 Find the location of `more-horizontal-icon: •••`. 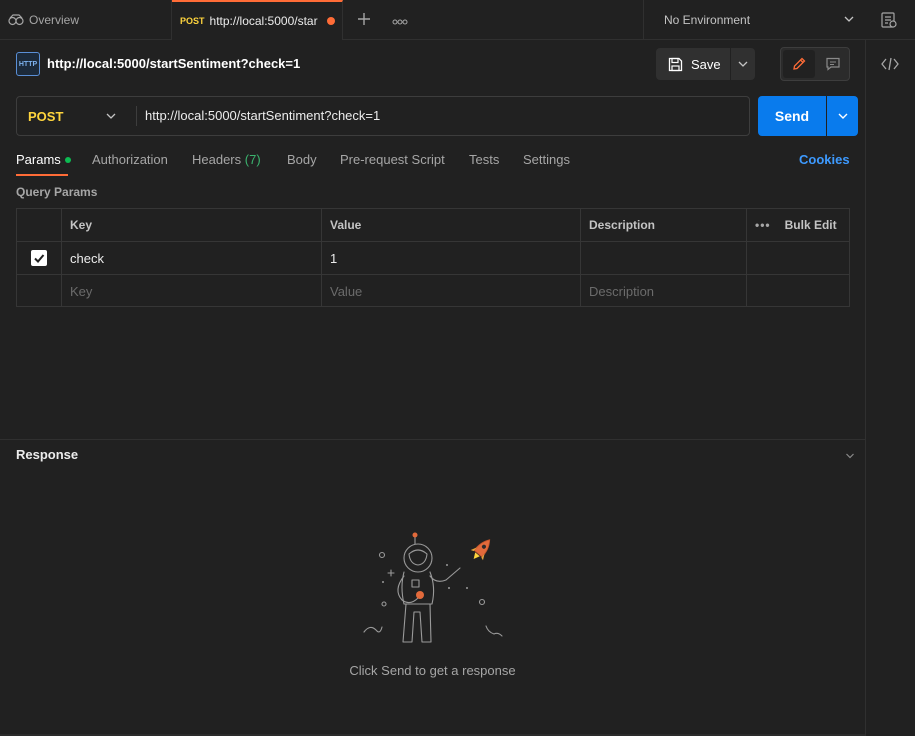

more-horizontal-icon: ••• is located at coordinates (763, 225).